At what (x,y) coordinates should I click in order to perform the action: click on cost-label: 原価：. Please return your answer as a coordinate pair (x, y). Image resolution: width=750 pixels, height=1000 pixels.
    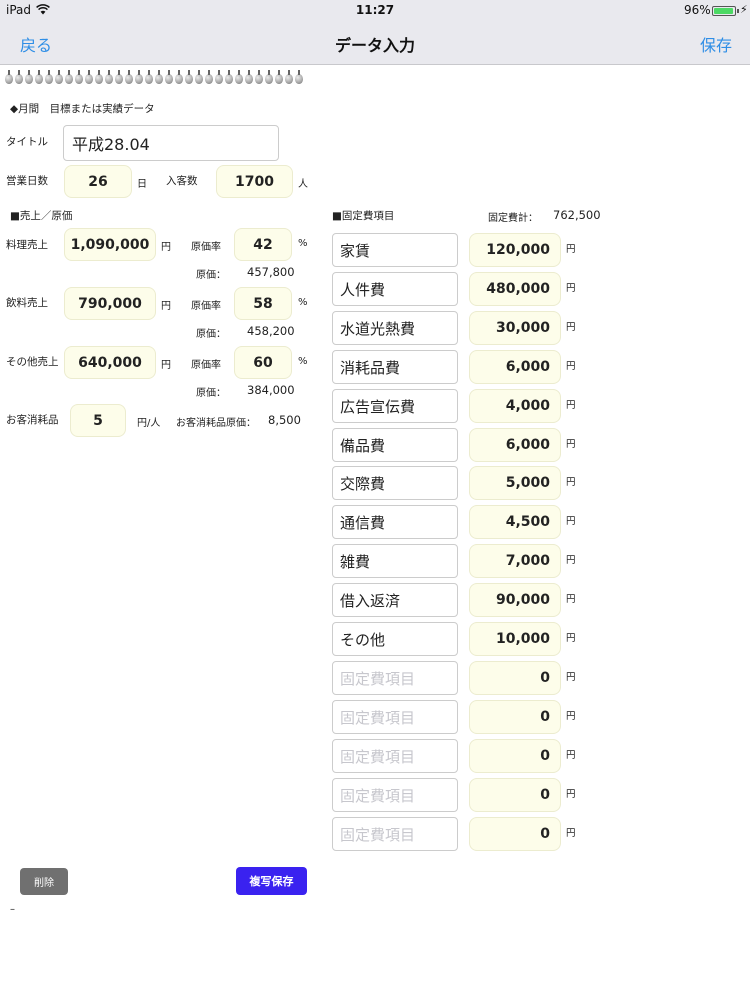
    Looking at the image, I should click on (211, 334).